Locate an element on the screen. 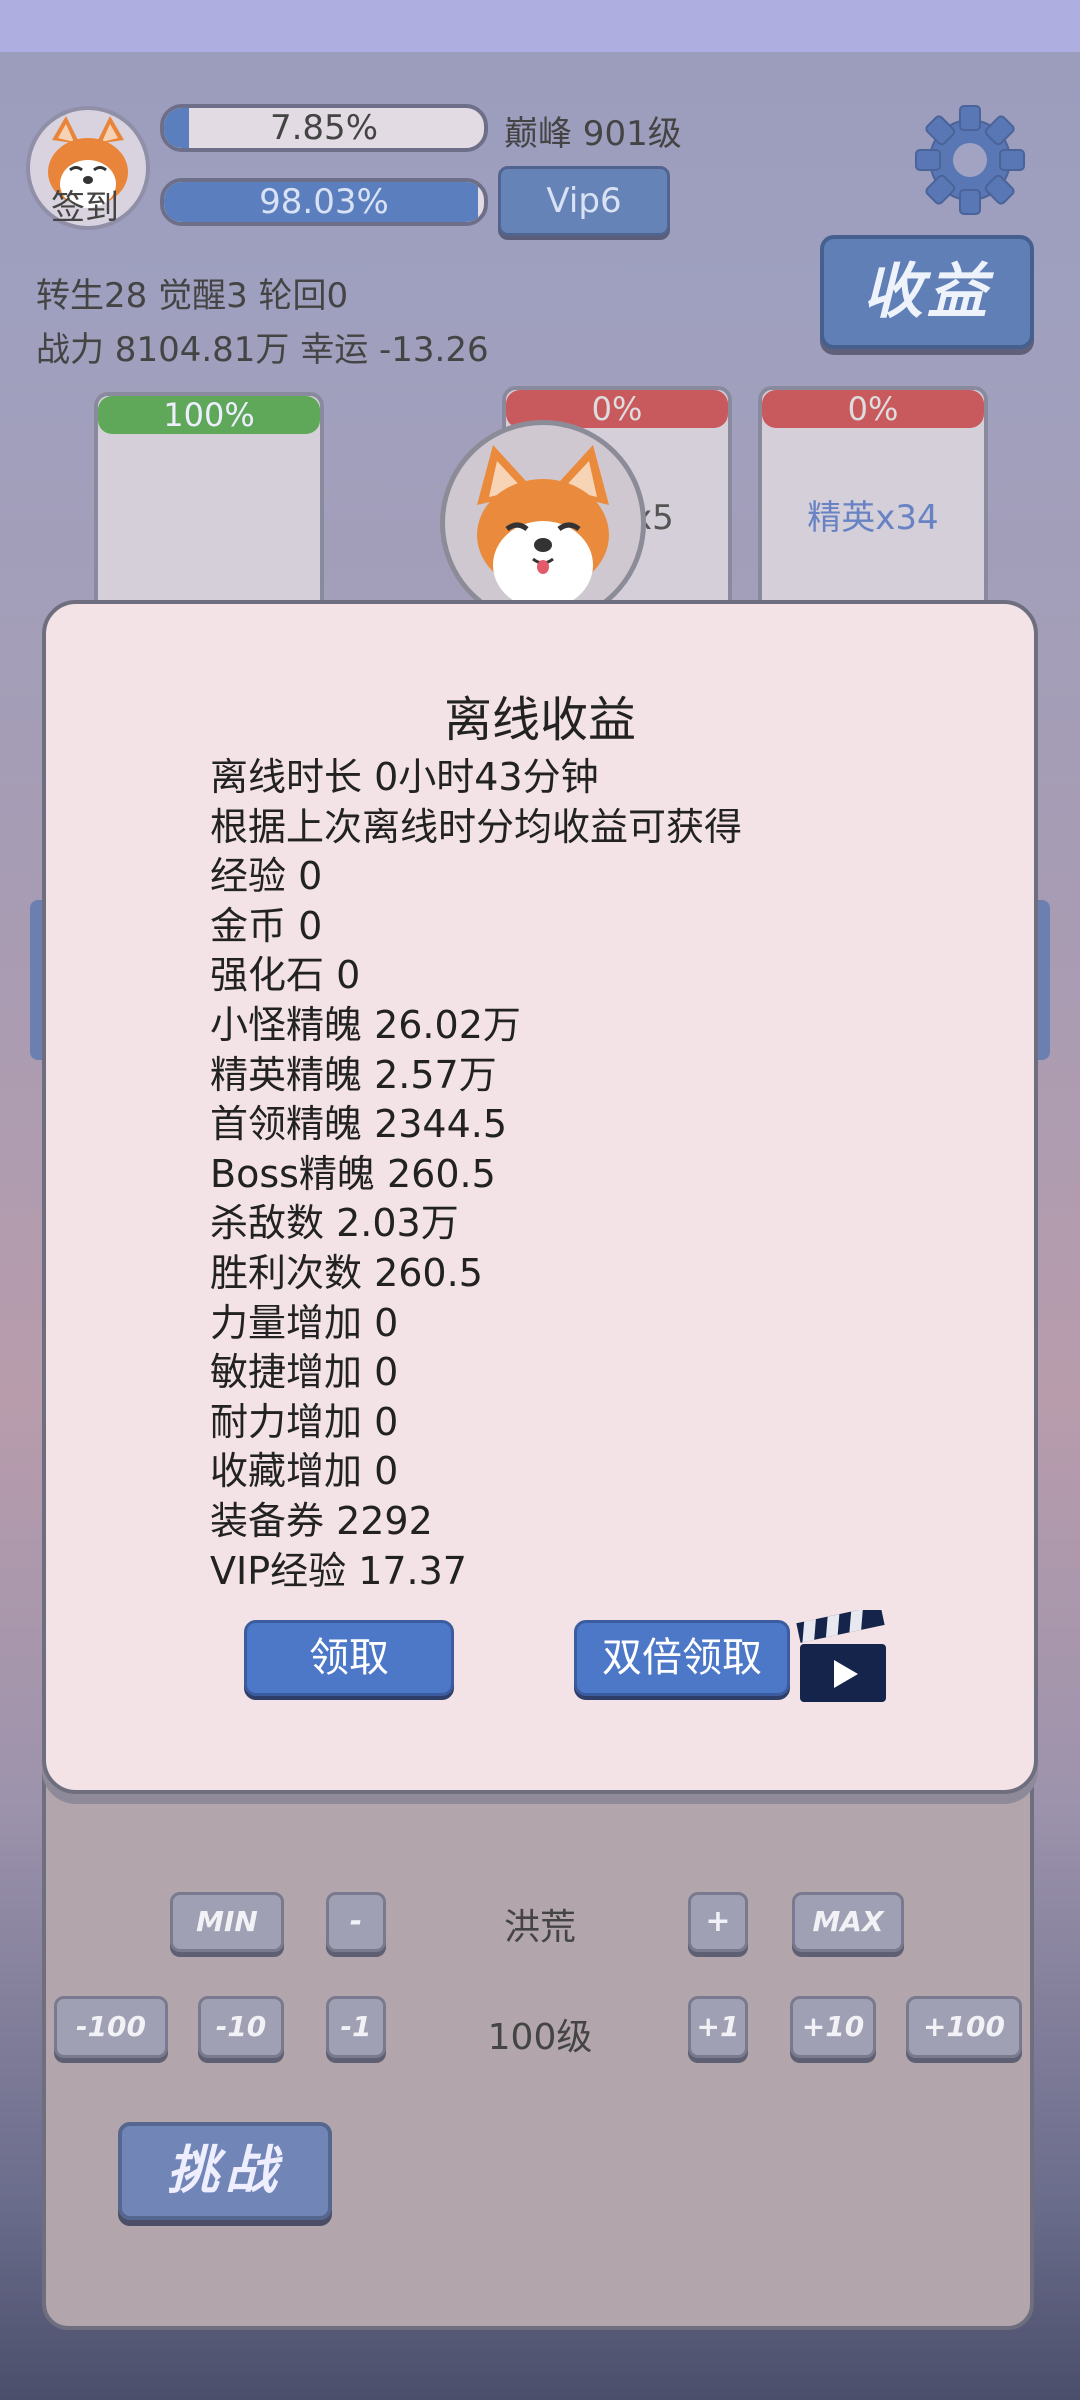 The height and width of the screenshot is (2400, 1080). reward-row: 胜利次数 260.5 is located at coordinates (346, 1273).